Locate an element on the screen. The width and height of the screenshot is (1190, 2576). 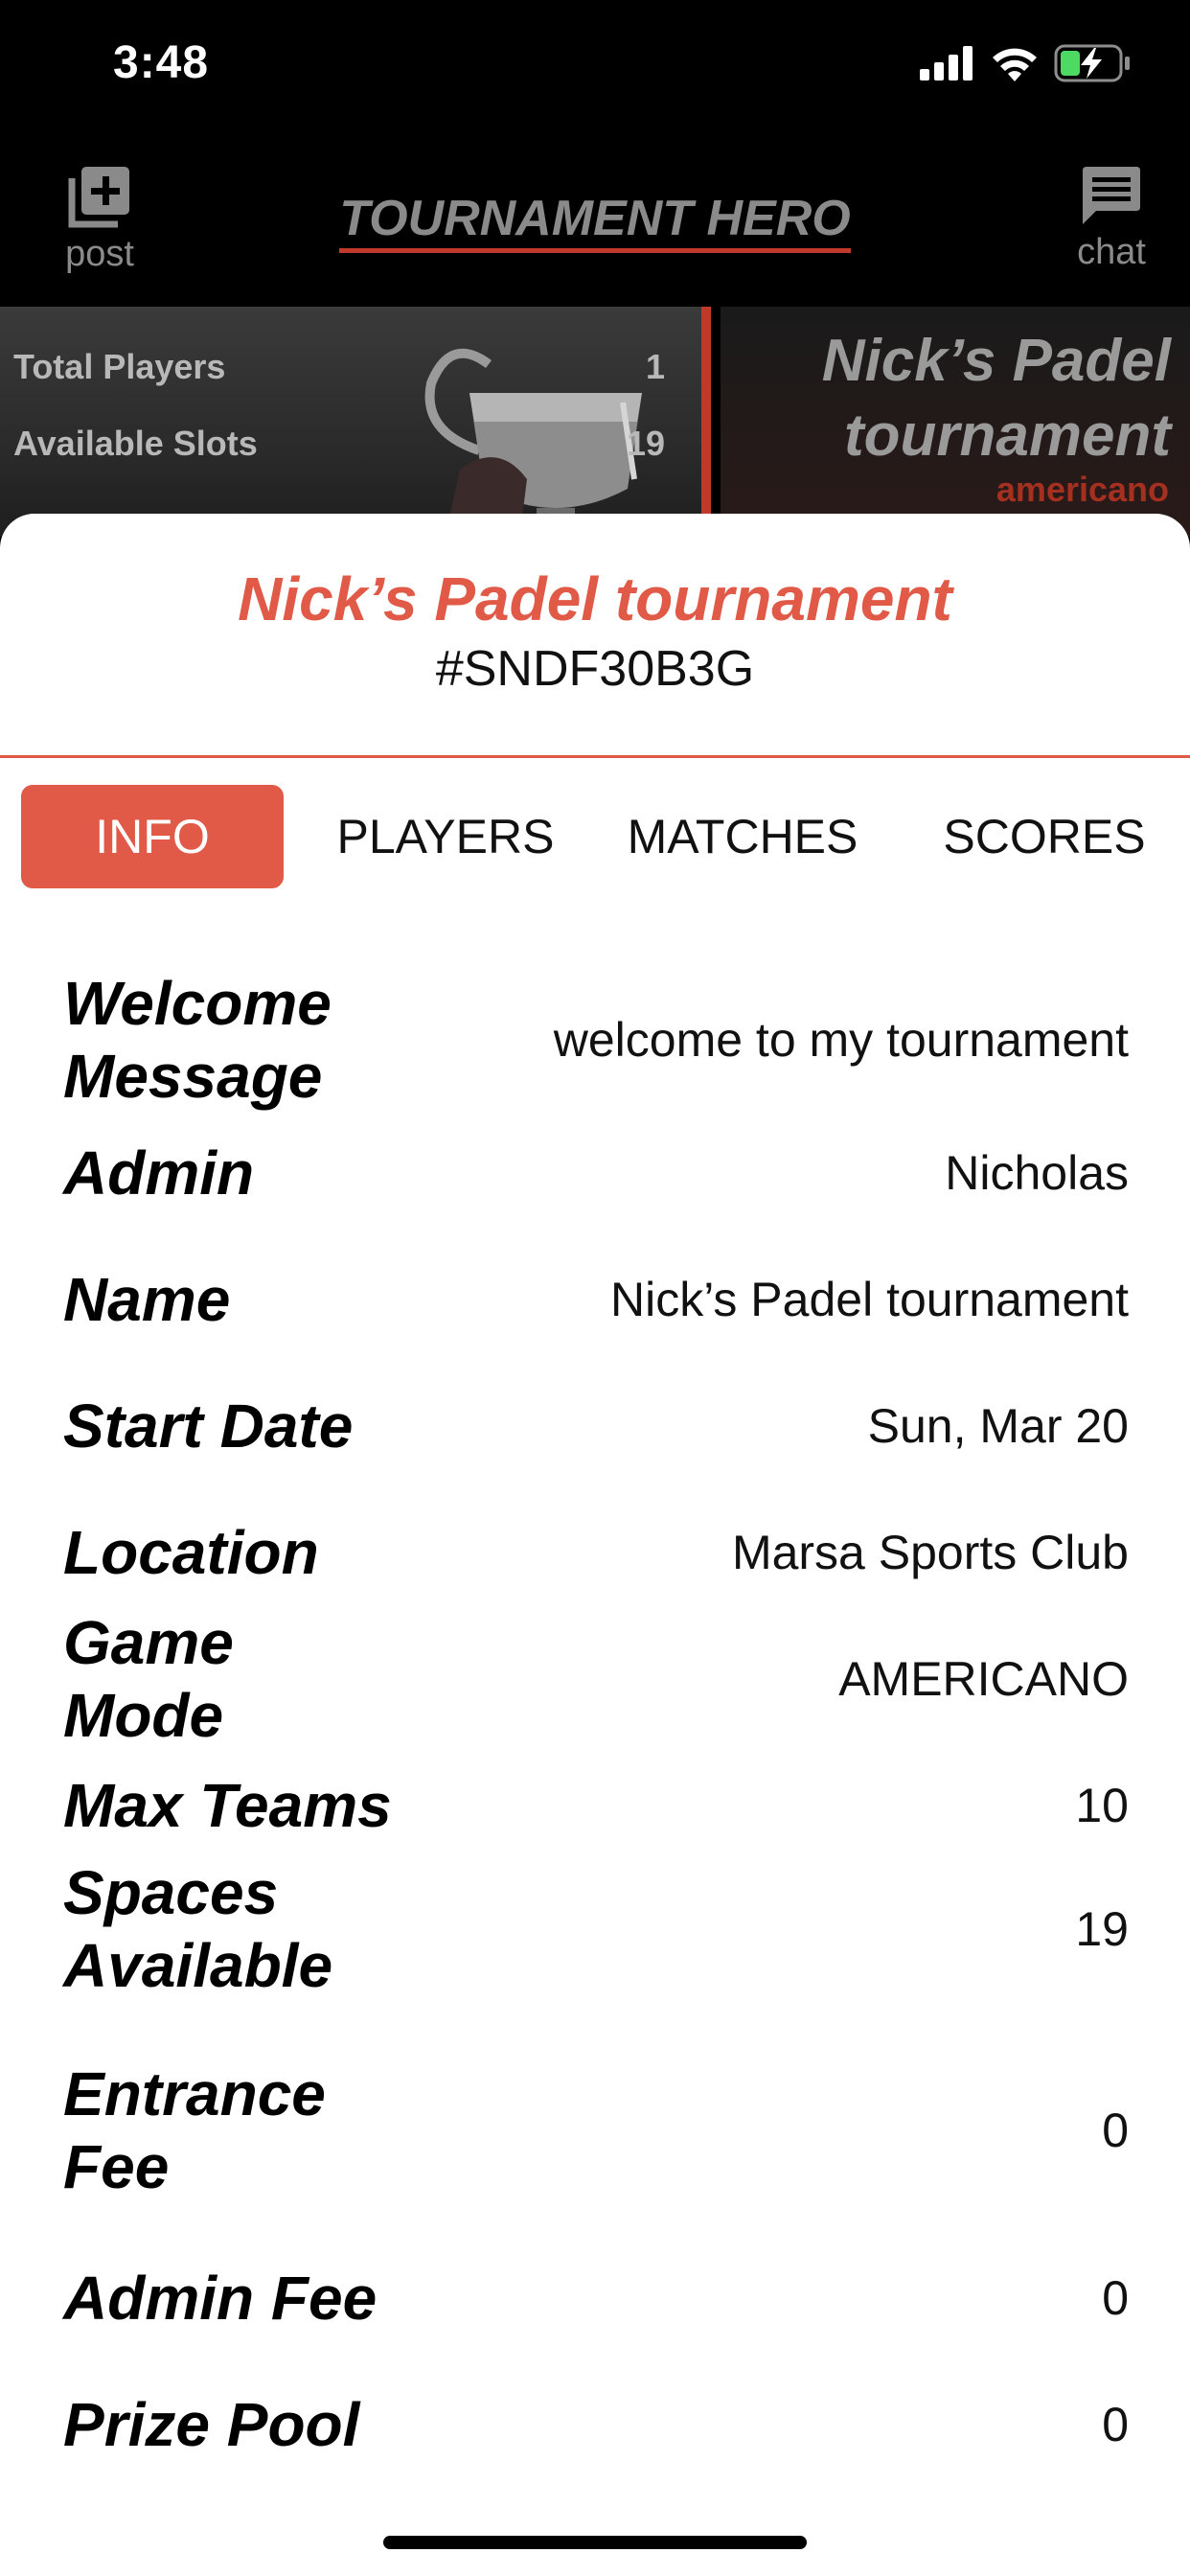
battery-charging-icon is located at coordinates (1092, 63).